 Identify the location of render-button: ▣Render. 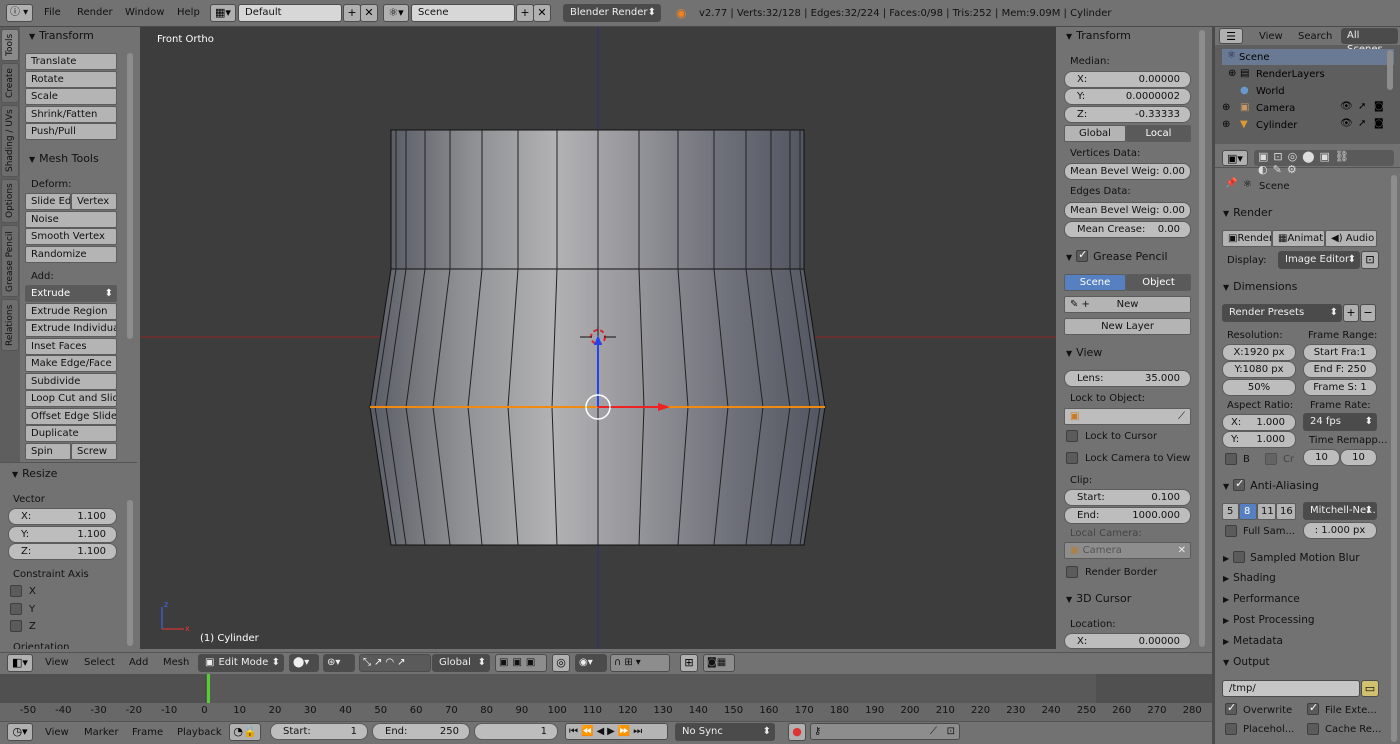
(1247, 238).